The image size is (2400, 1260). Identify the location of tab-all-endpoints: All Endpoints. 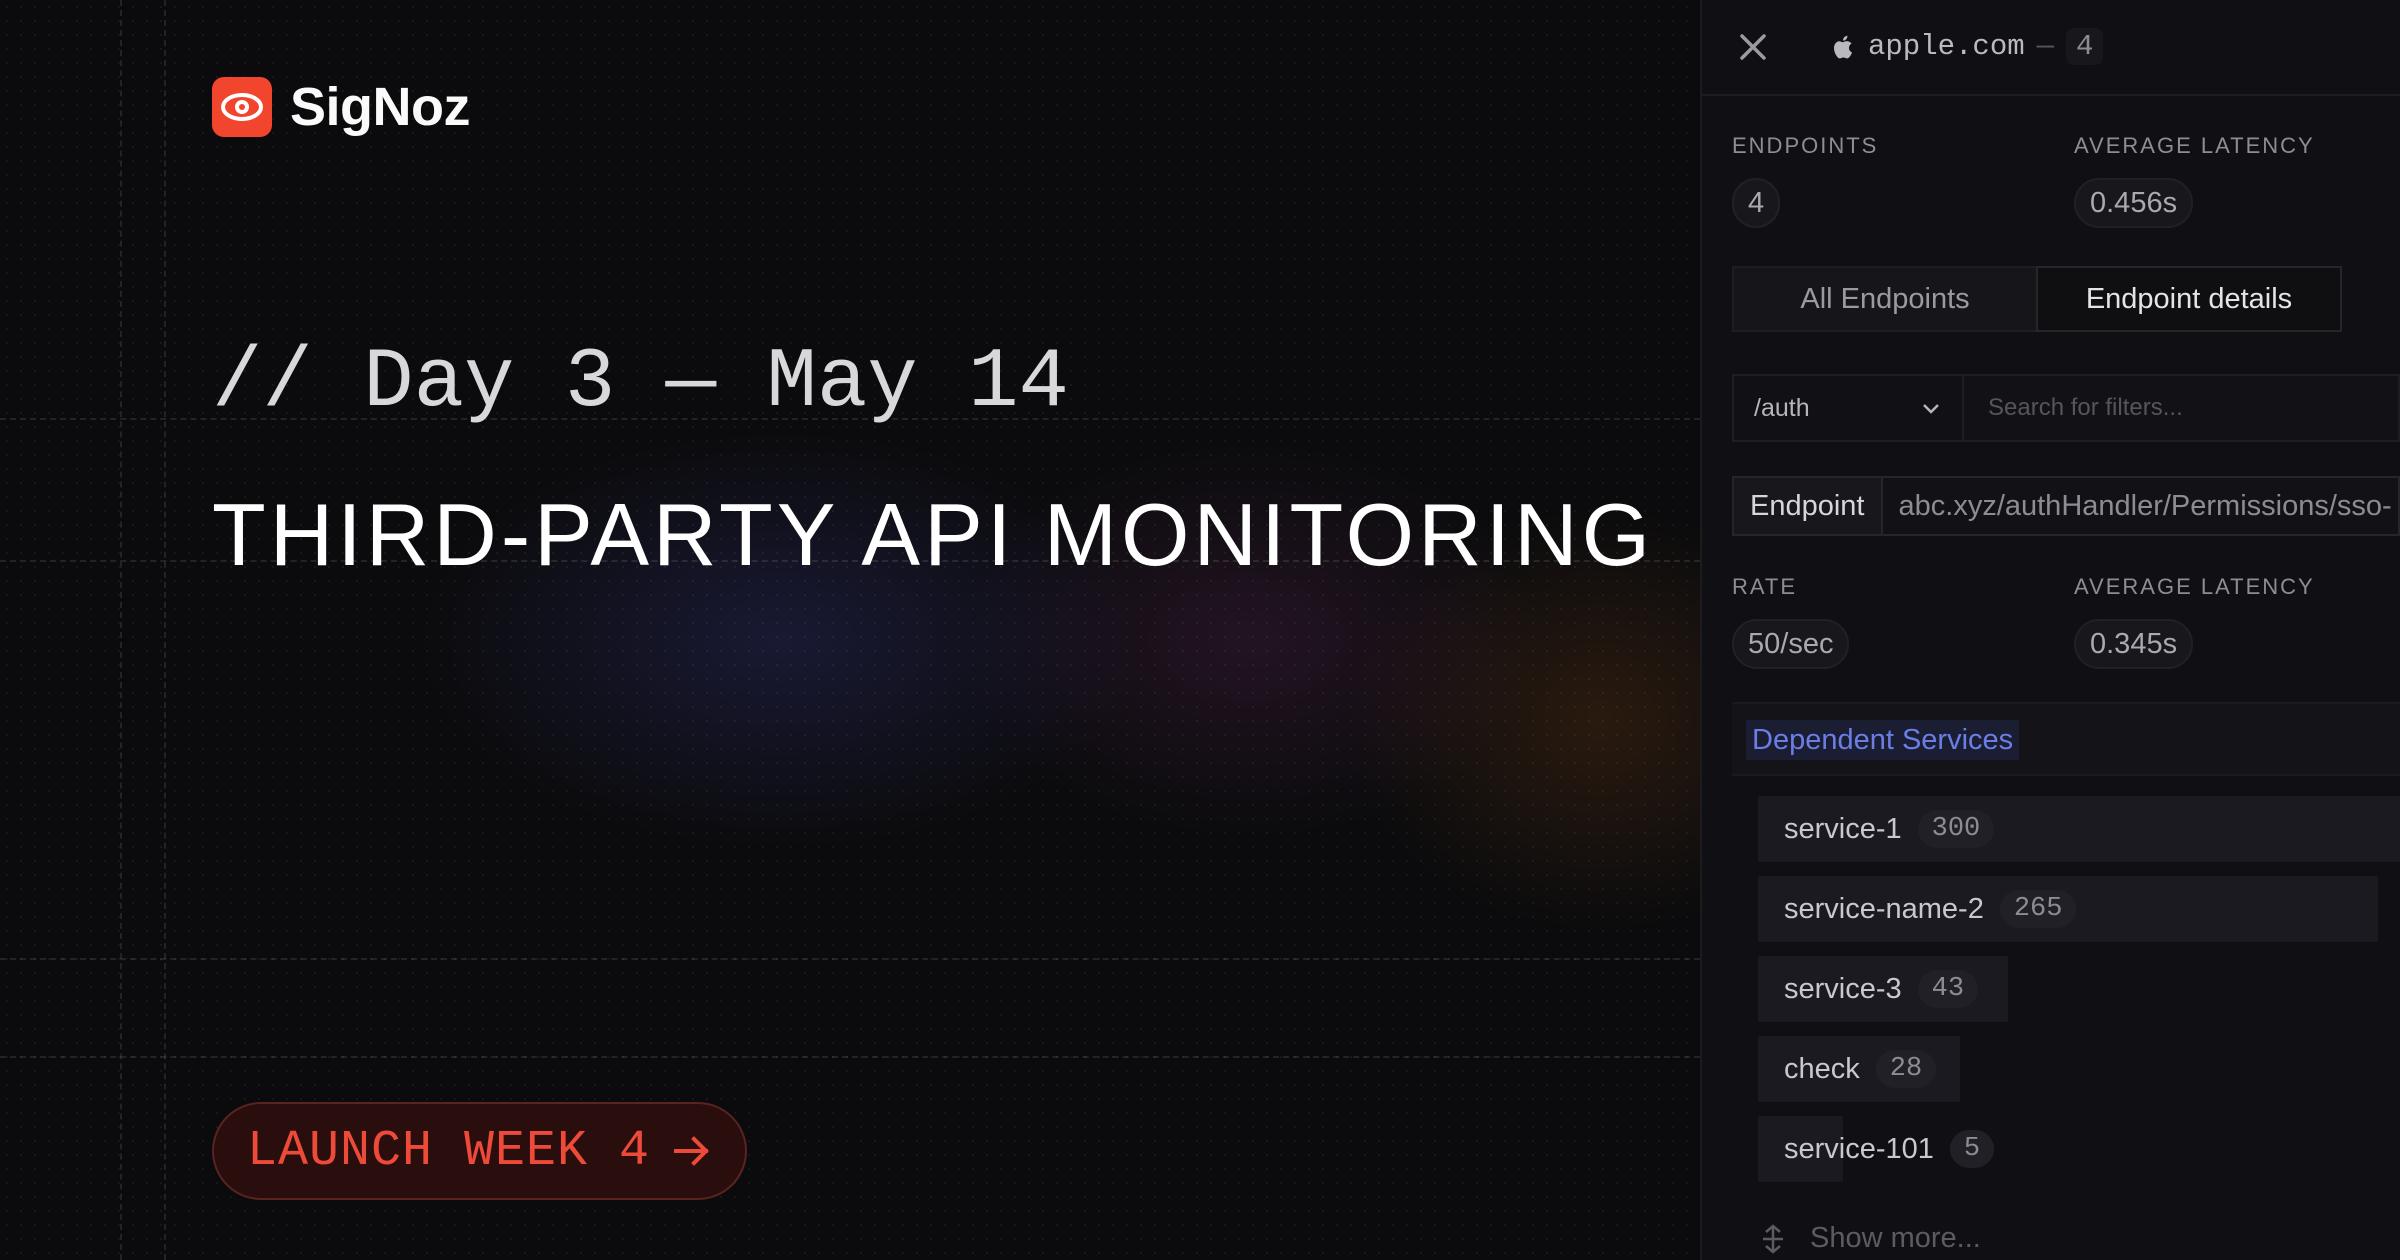
(1884, 299).